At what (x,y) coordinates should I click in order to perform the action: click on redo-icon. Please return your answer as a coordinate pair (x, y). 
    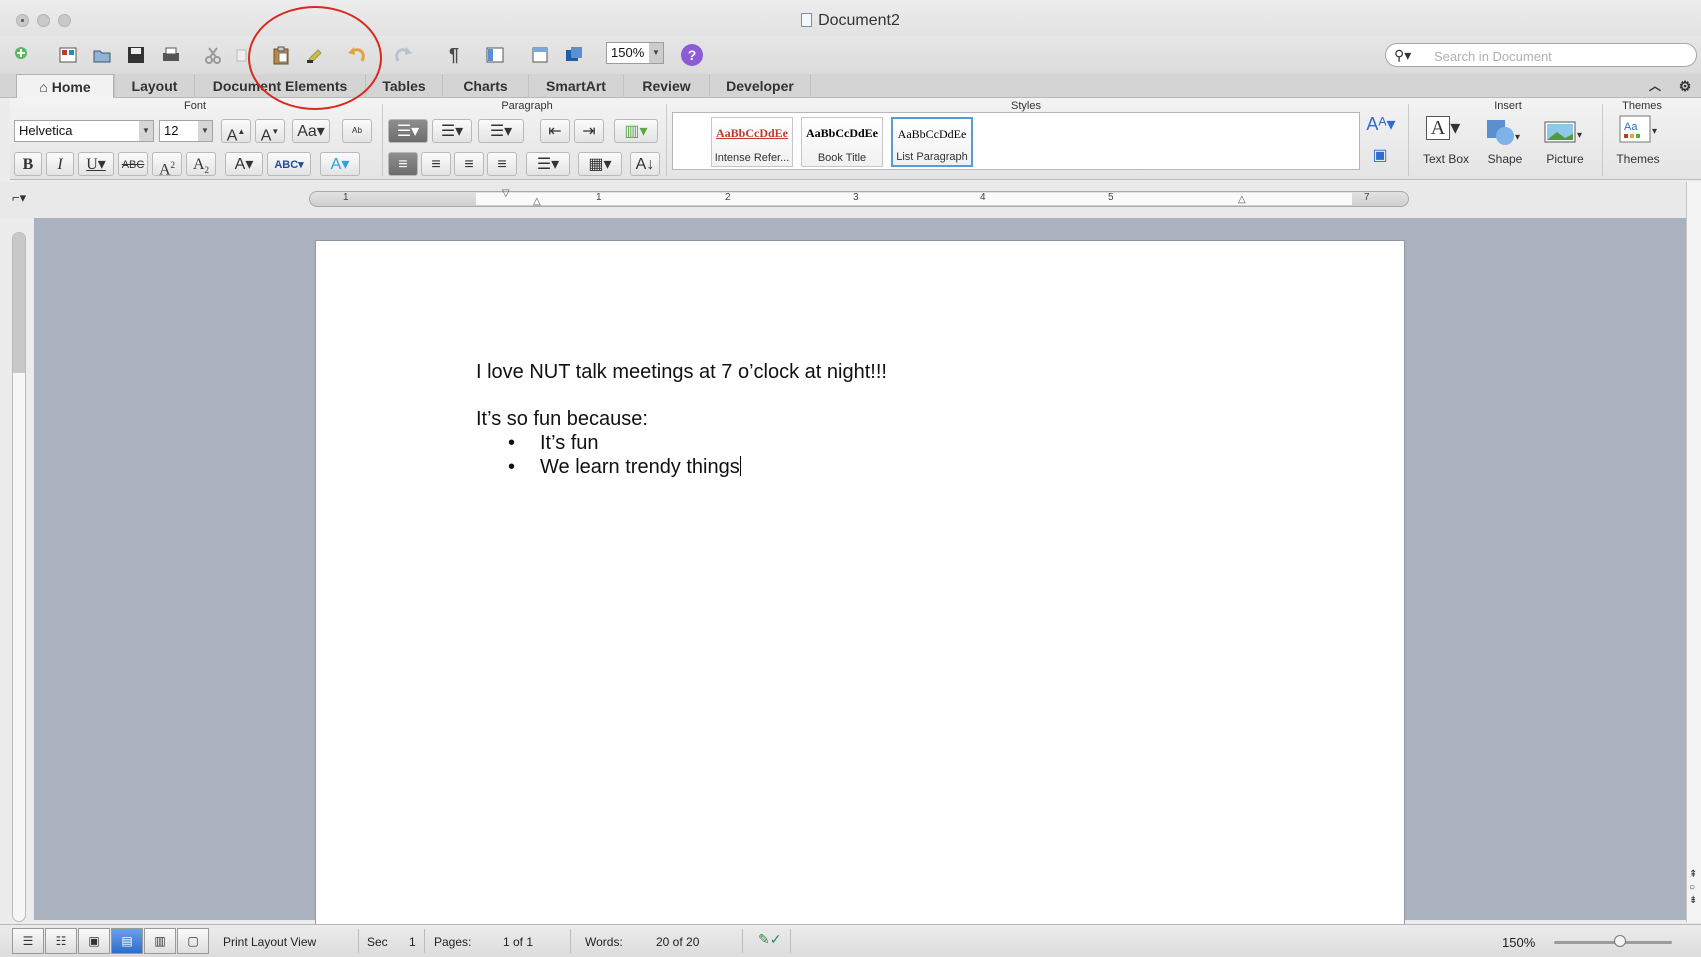
    Looking at the image, I should click on (403, 55).